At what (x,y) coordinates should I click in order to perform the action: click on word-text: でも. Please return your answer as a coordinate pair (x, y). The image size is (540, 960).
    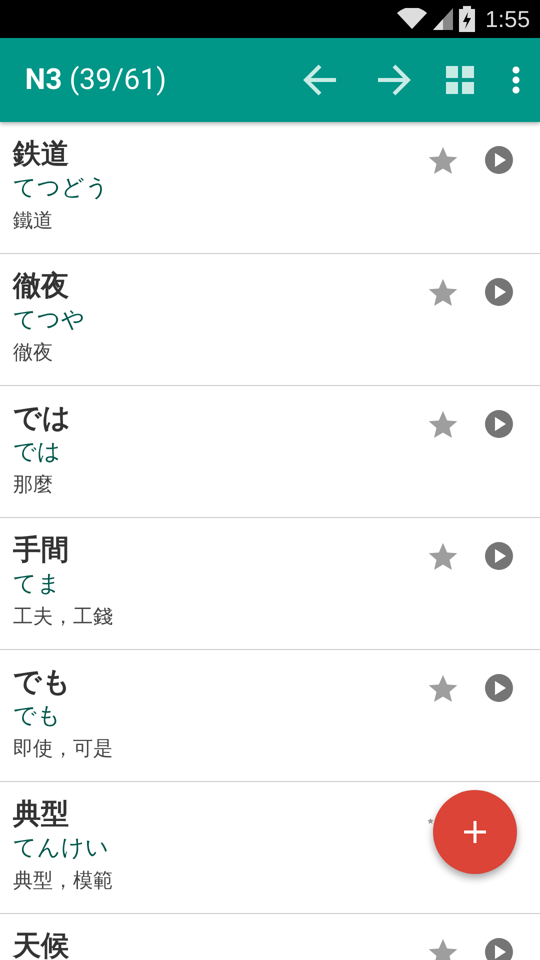
    Looking at the image, I should click on (42, 682).